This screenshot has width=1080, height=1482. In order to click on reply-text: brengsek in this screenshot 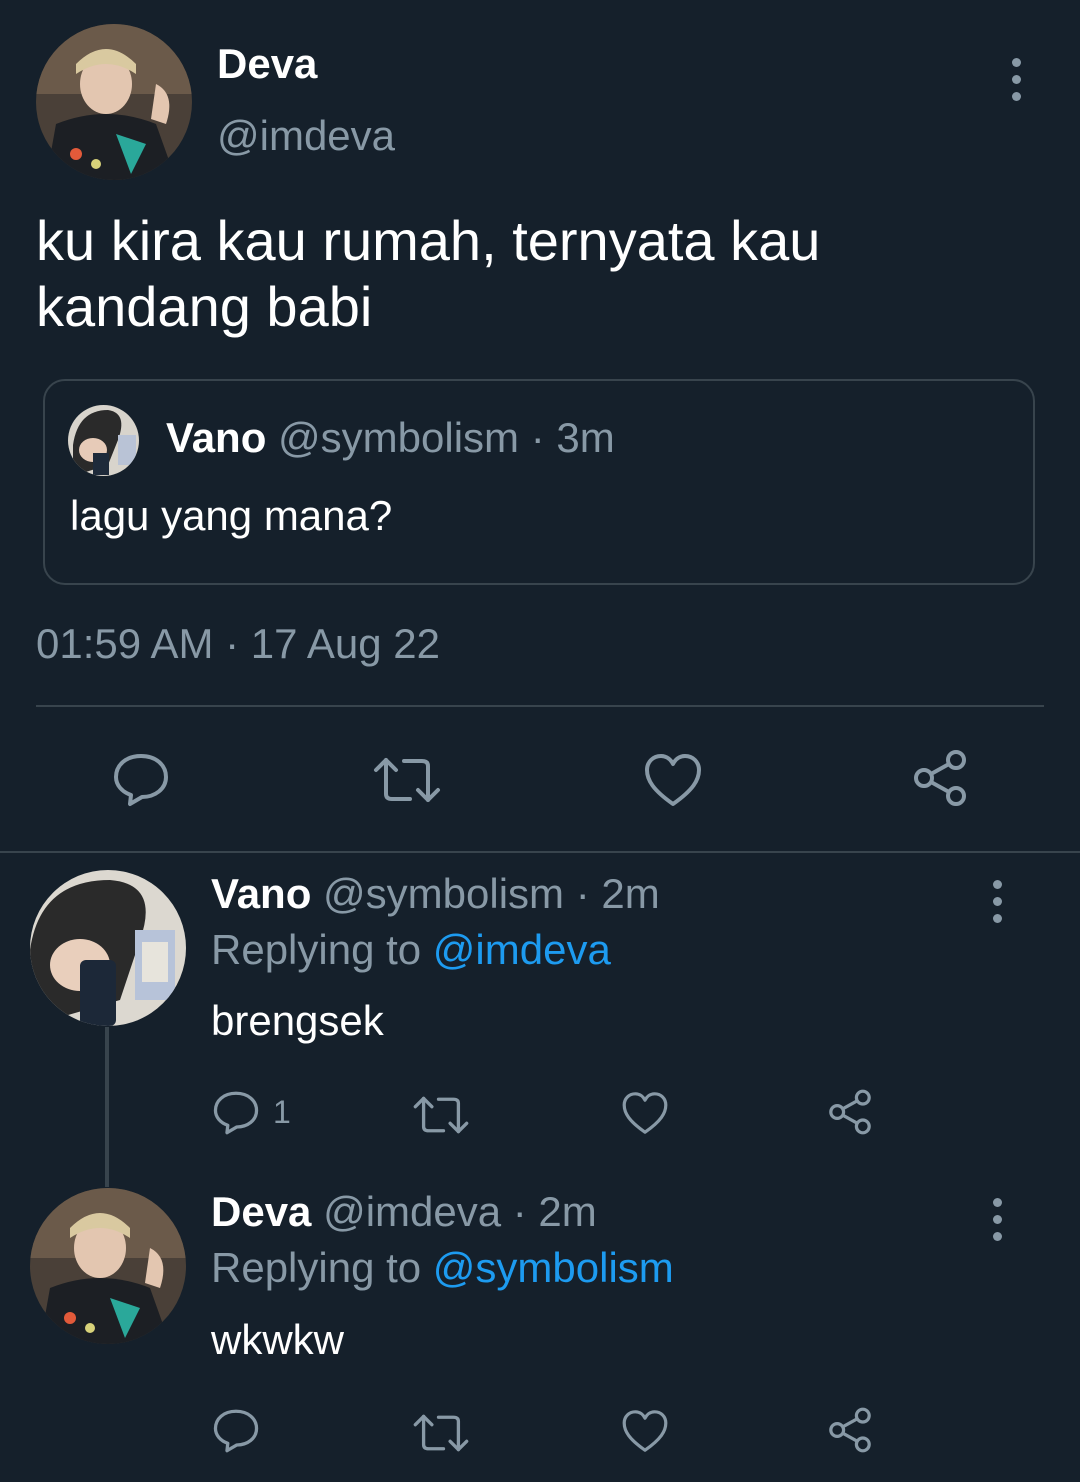, I will do `click(297, 1020)`.